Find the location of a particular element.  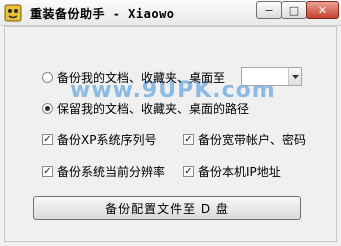

keep-paths-label: 保留我的文档、收藏夹、桌面的路径 is located at coordinates (153, 109).